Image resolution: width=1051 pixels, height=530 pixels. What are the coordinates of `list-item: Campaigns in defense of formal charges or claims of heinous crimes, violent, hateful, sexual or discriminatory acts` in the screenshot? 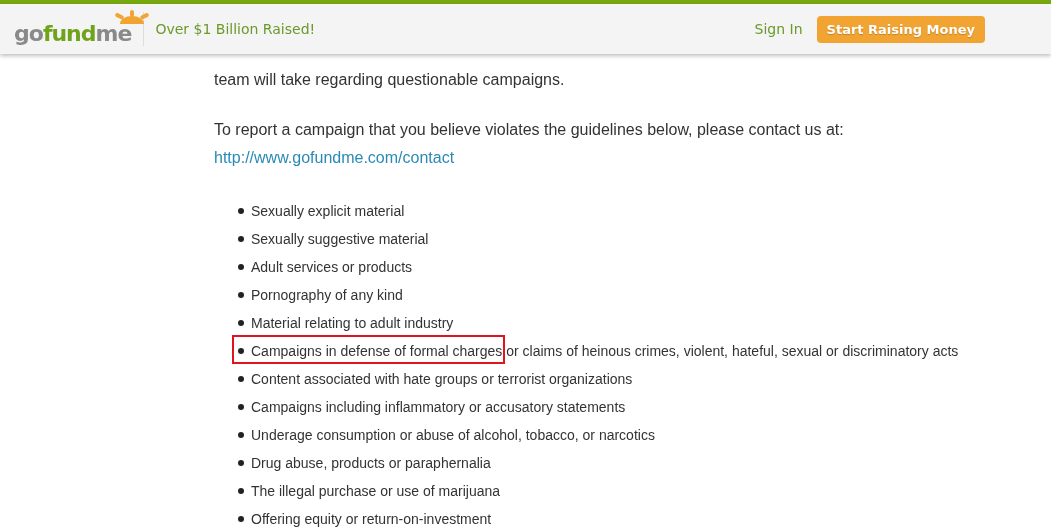 It's located at (605, 351).